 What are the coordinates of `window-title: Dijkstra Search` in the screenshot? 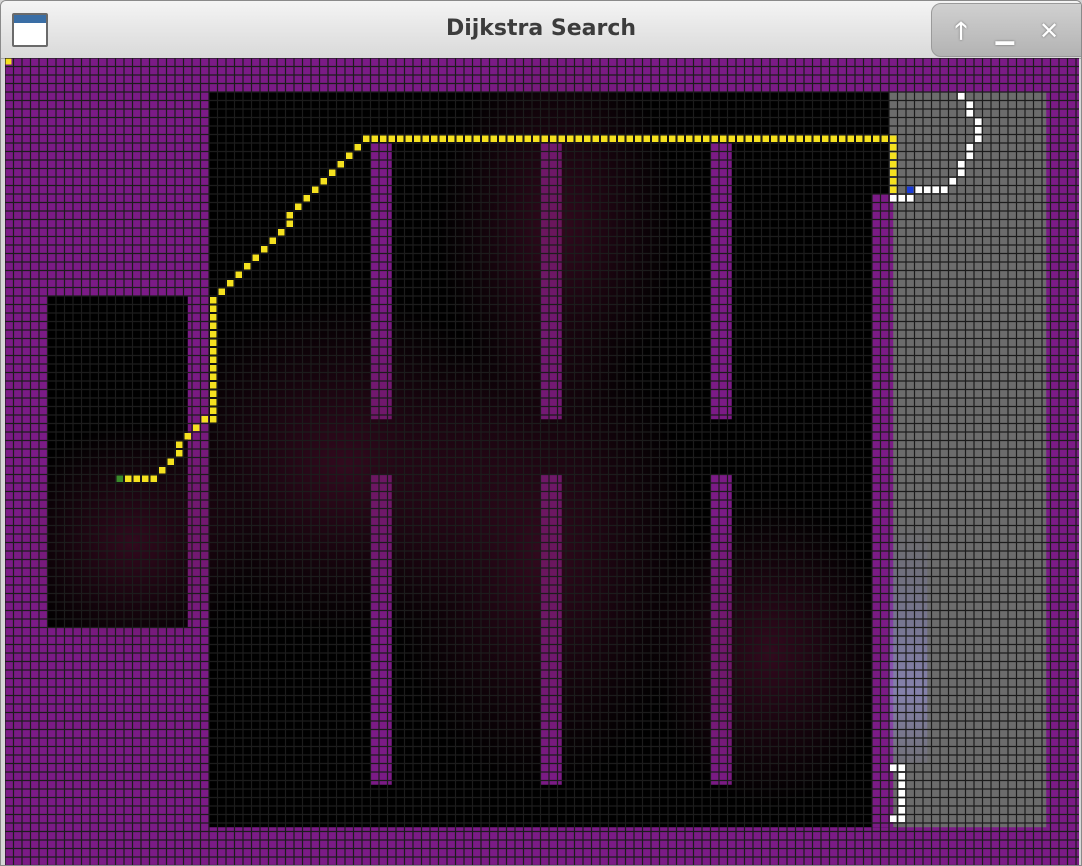 It's located at (541, 28).